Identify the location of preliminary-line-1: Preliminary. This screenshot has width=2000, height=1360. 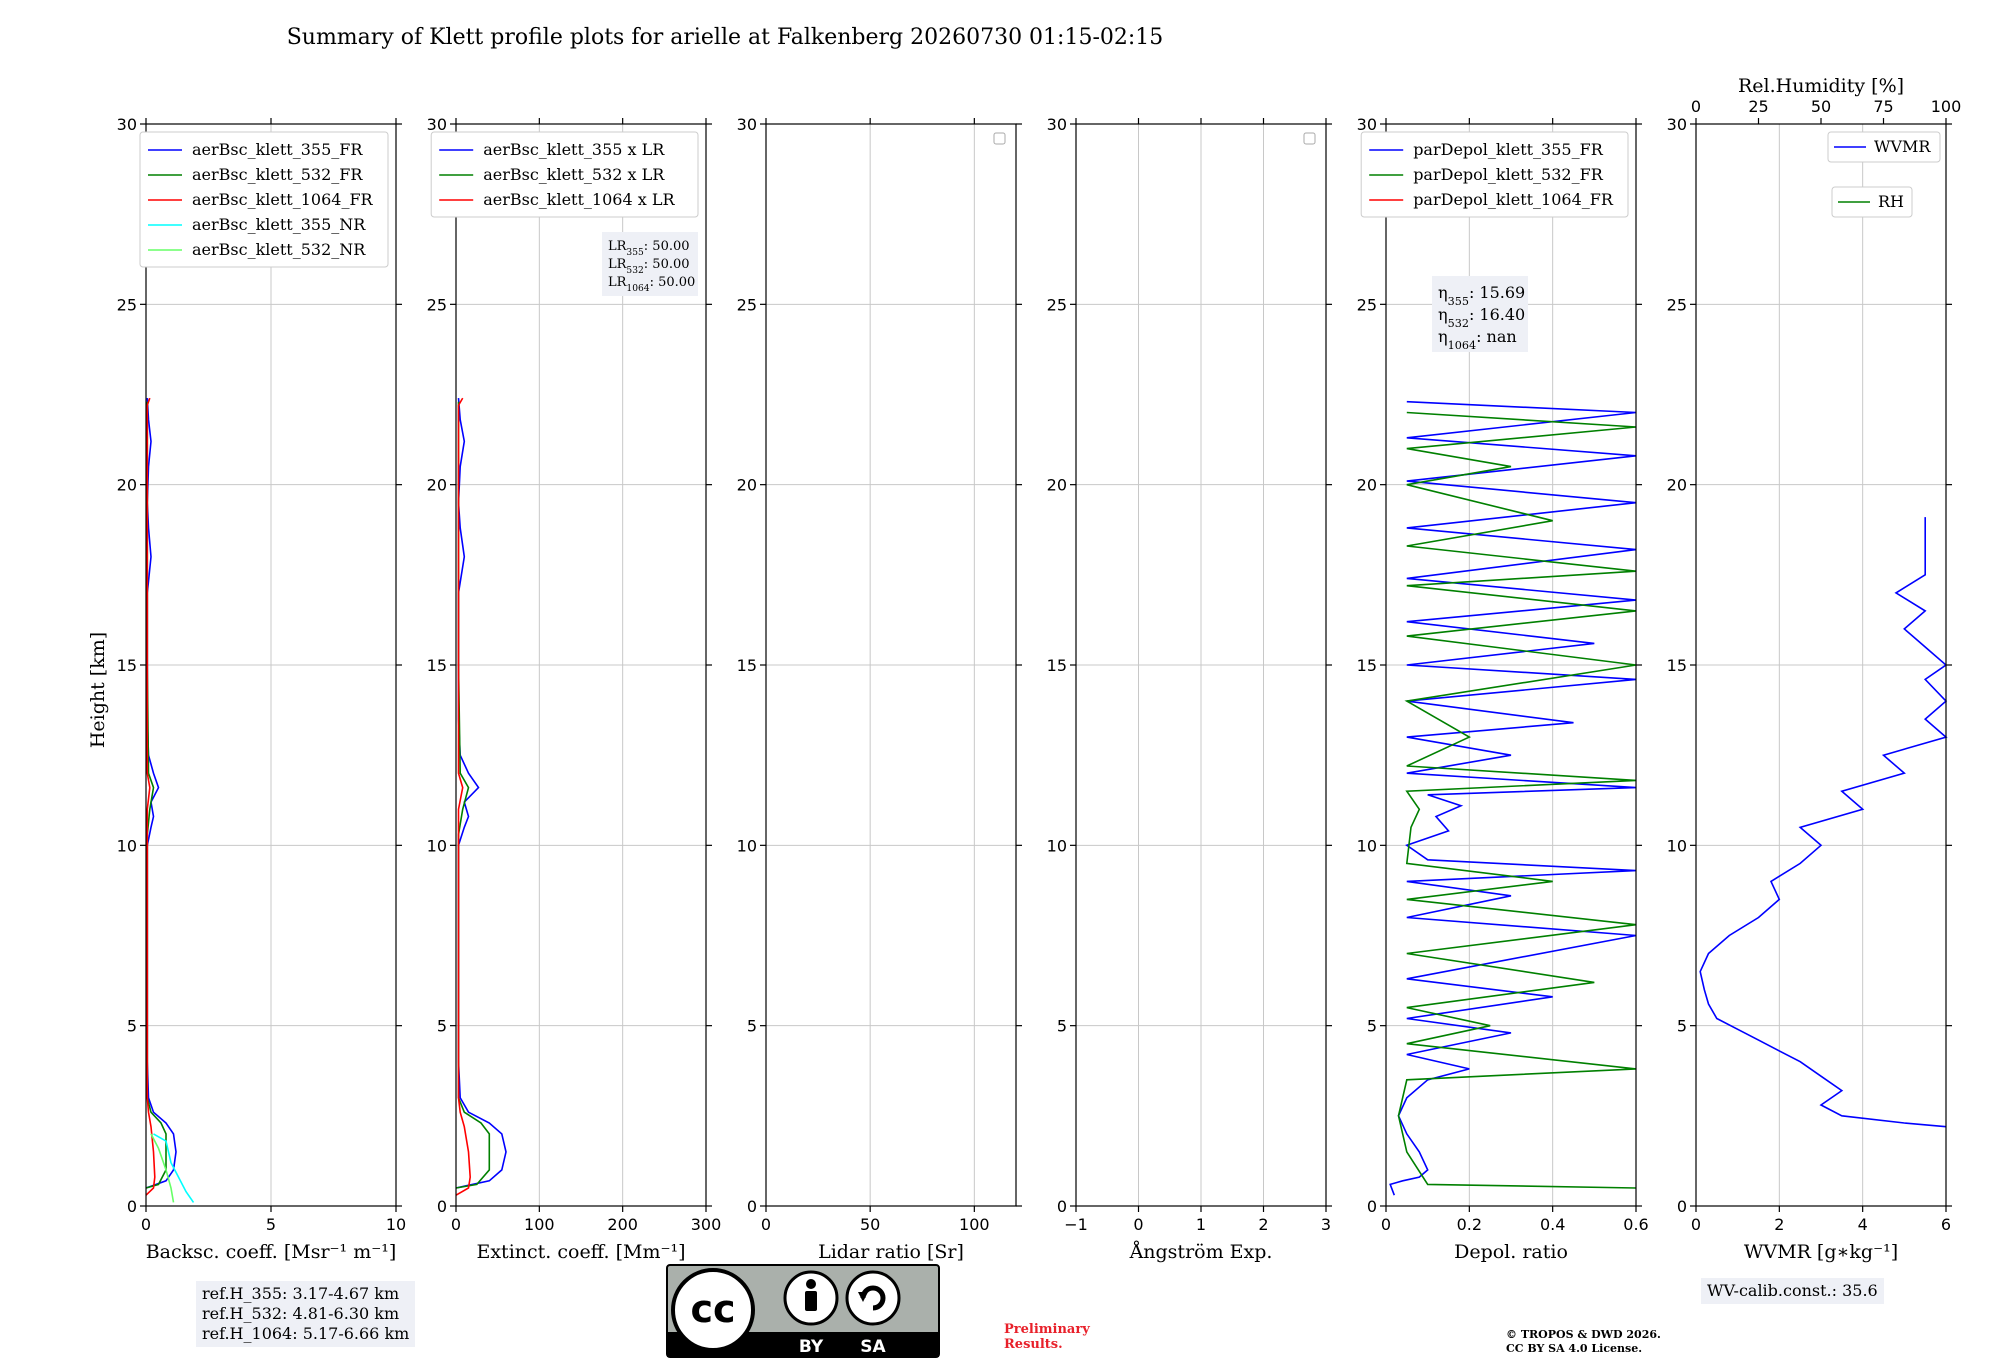
(1047, 1329).